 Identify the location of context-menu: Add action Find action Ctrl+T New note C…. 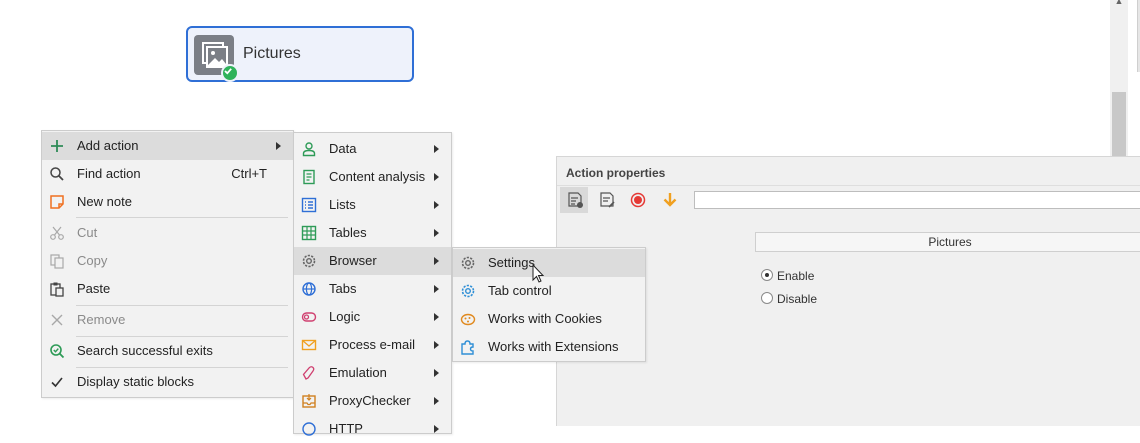
(167, 264).